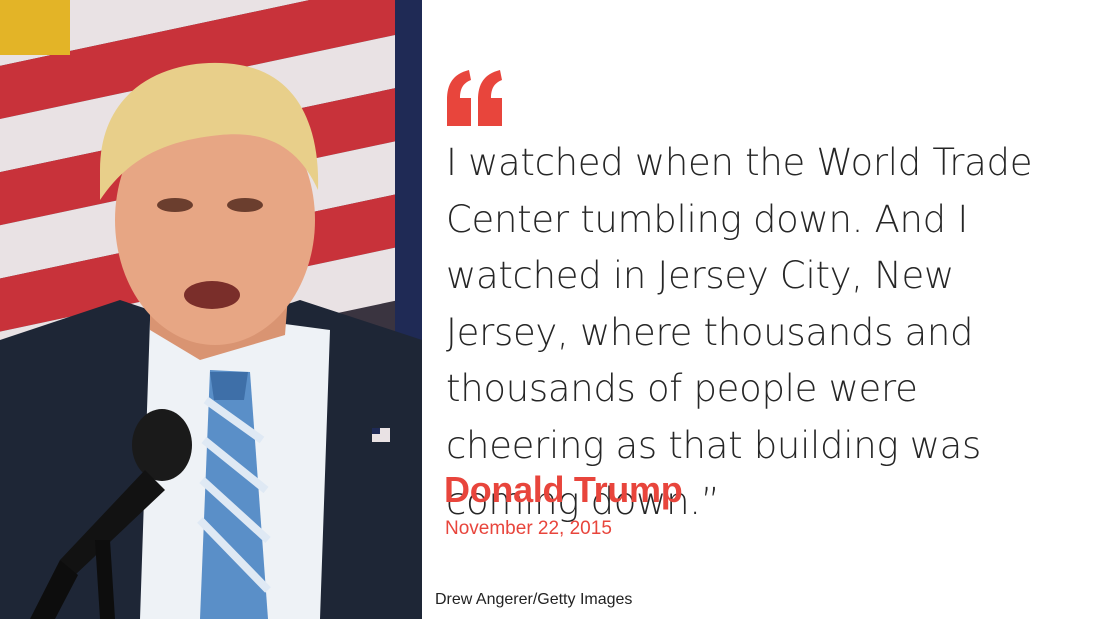 This screenshot has height=619, width=1100. Describe the element at coordinates (474, 98) in the screenshot. I see `quote-mark-icon` at that location.